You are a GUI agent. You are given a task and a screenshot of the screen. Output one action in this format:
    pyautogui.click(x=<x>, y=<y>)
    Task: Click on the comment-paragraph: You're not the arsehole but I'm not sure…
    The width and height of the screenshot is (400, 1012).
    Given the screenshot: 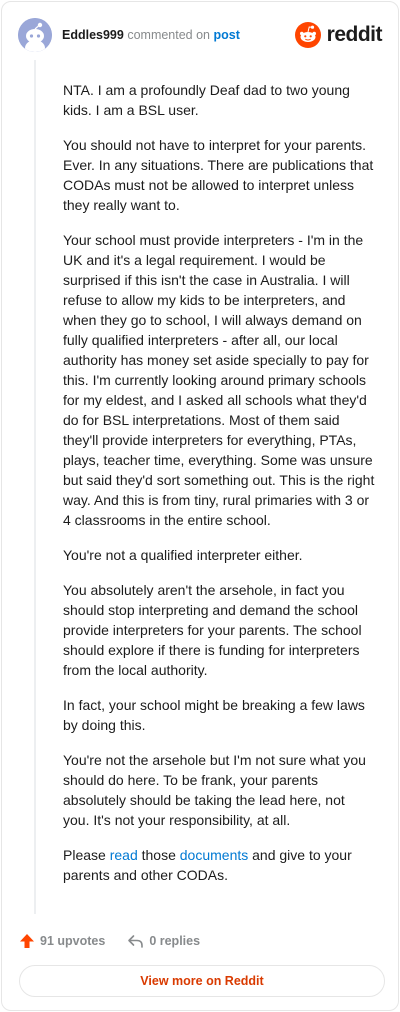 What is the action you would take?
    pyautogui.click(x=214, y=790)
    